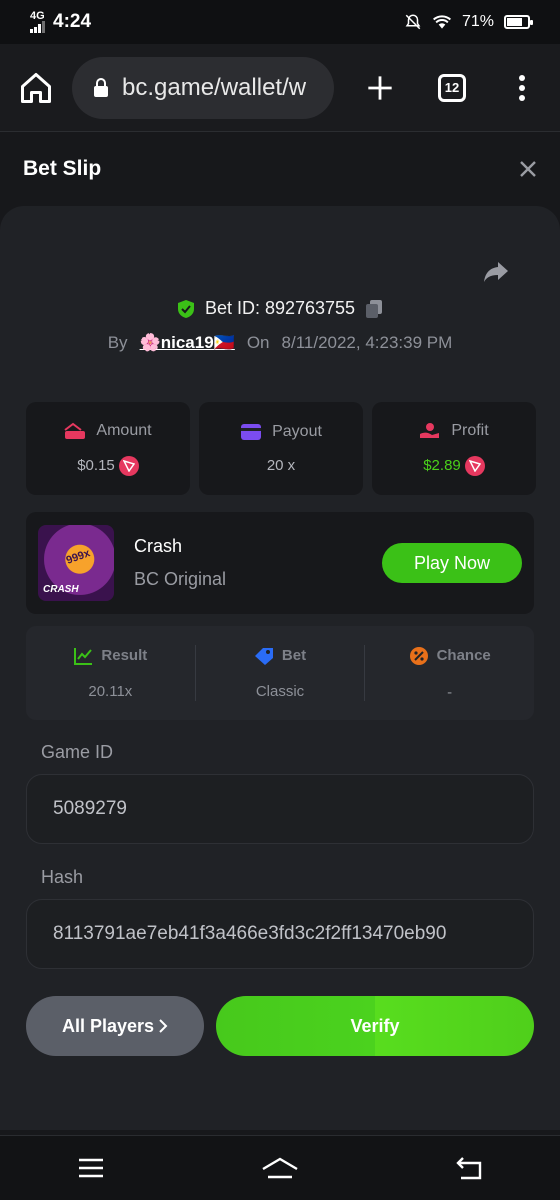  What do you see at coordinates (280, 169) in the screenshot?
I see `bet-slip-header: Bet Slip` at bounding box center [280, 169].